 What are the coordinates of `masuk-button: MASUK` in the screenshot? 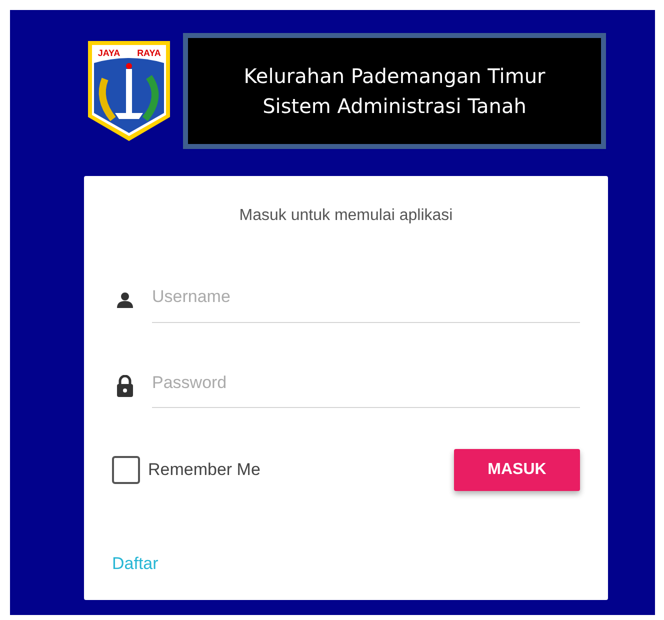 It's located at (517, 470).